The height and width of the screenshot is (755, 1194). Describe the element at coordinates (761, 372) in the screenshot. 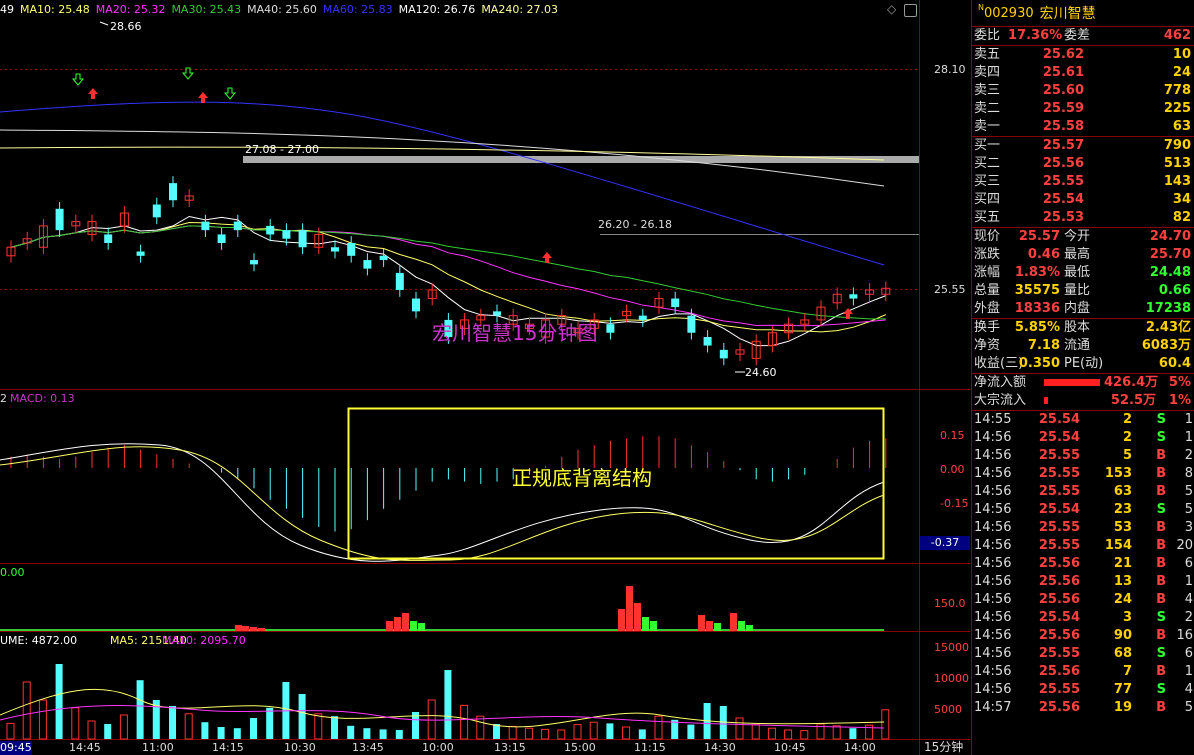

I see `low-label: 24.60` at that location.